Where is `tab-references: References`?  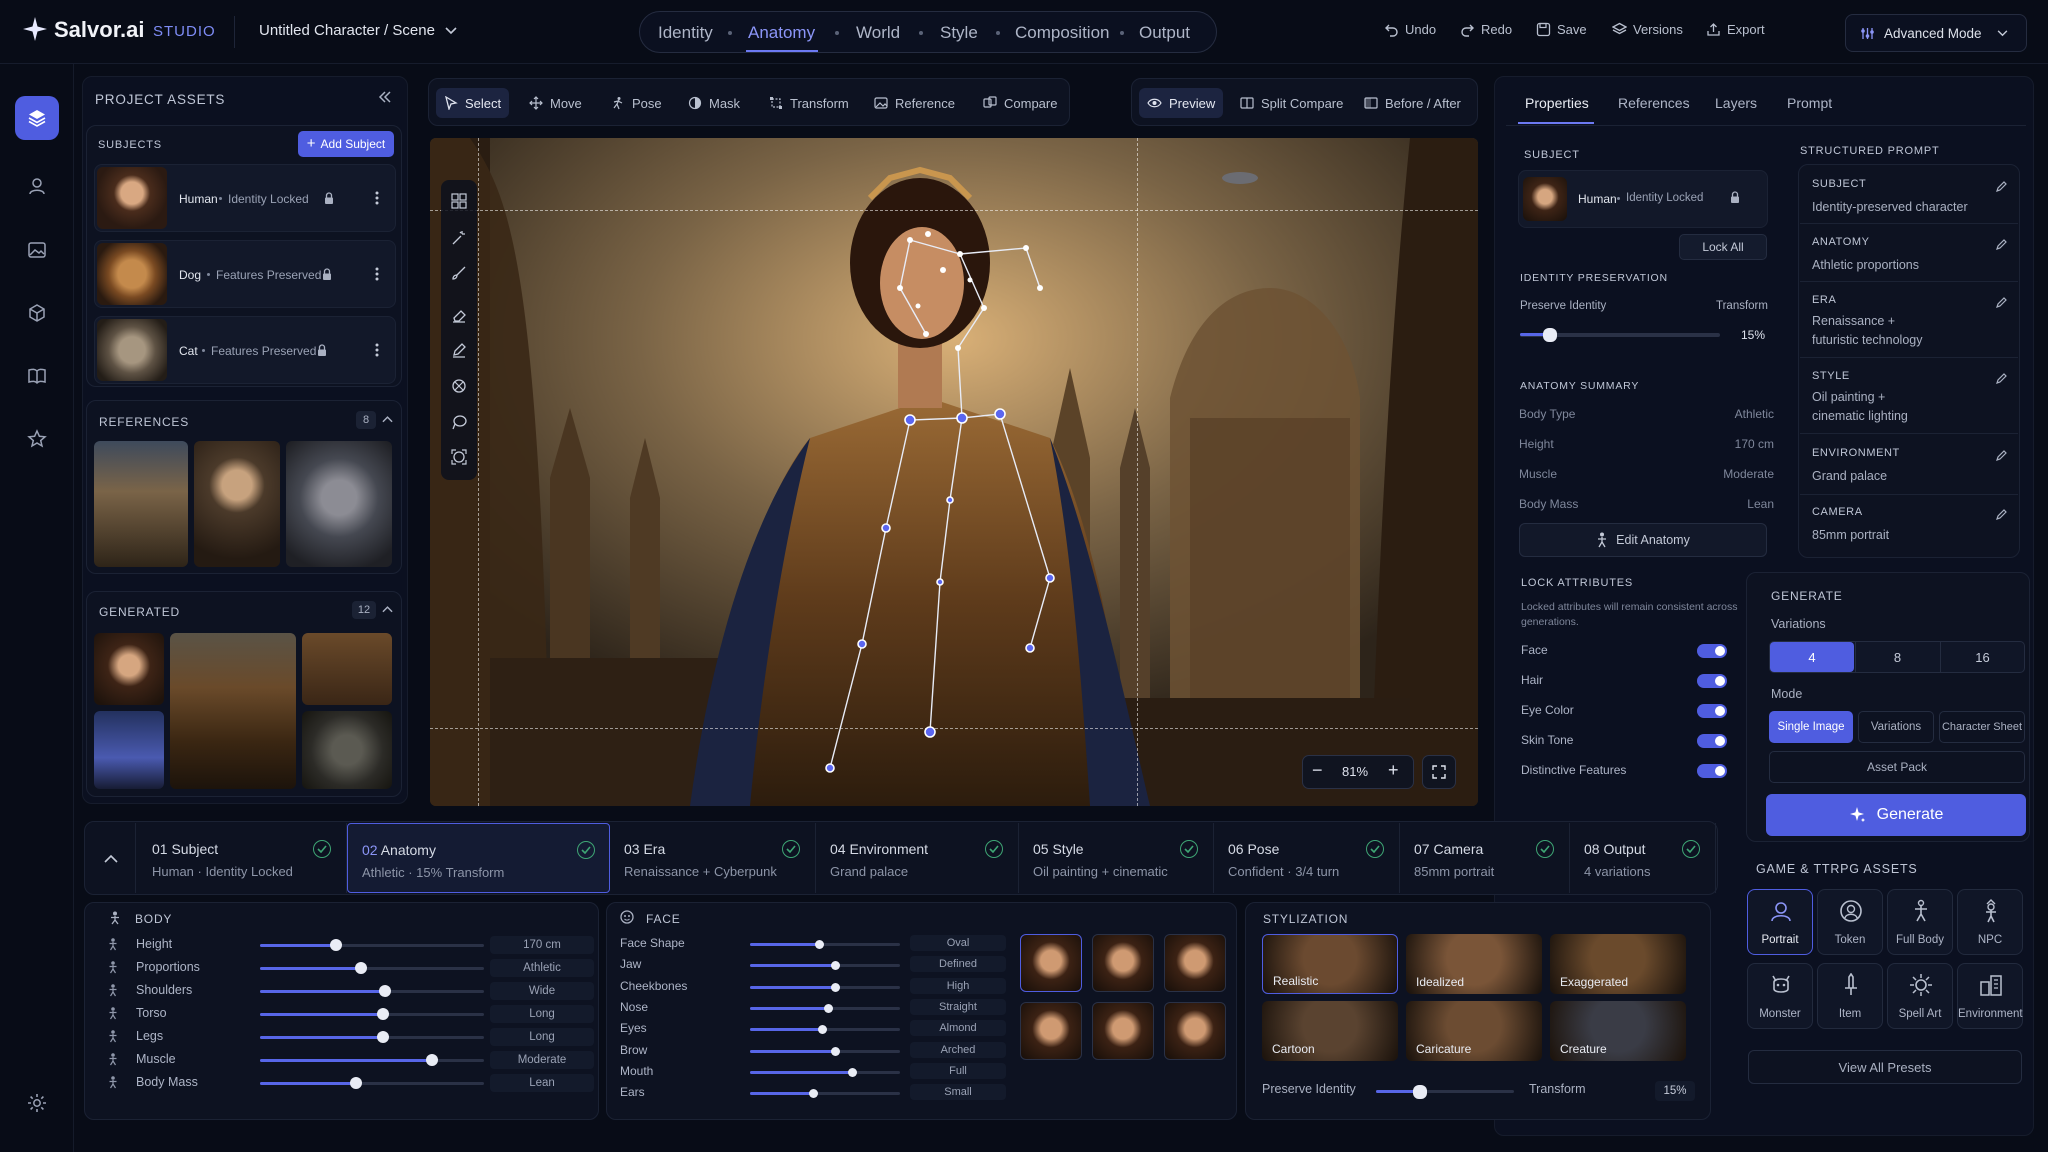
tab-references: References is located at coordinates (1654, 103).